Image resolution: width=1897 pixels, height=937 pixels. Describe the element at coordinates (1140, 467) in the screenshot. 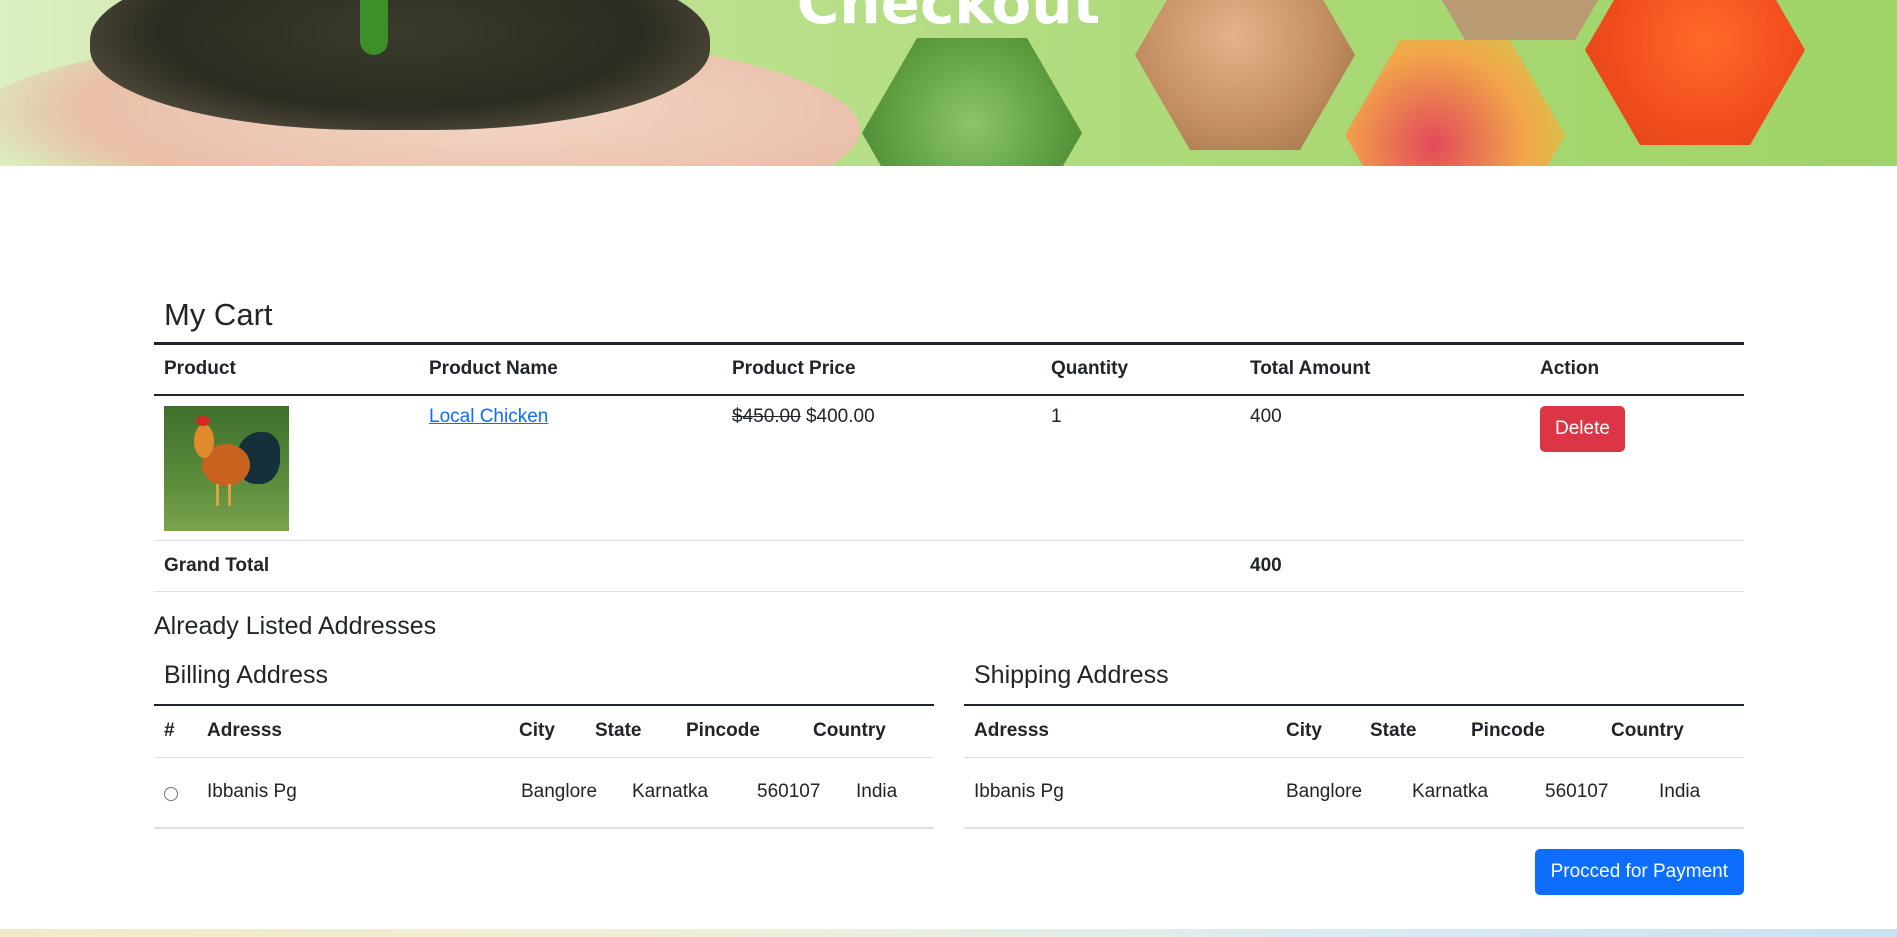

I see `quantity-cell: 1` at that location.